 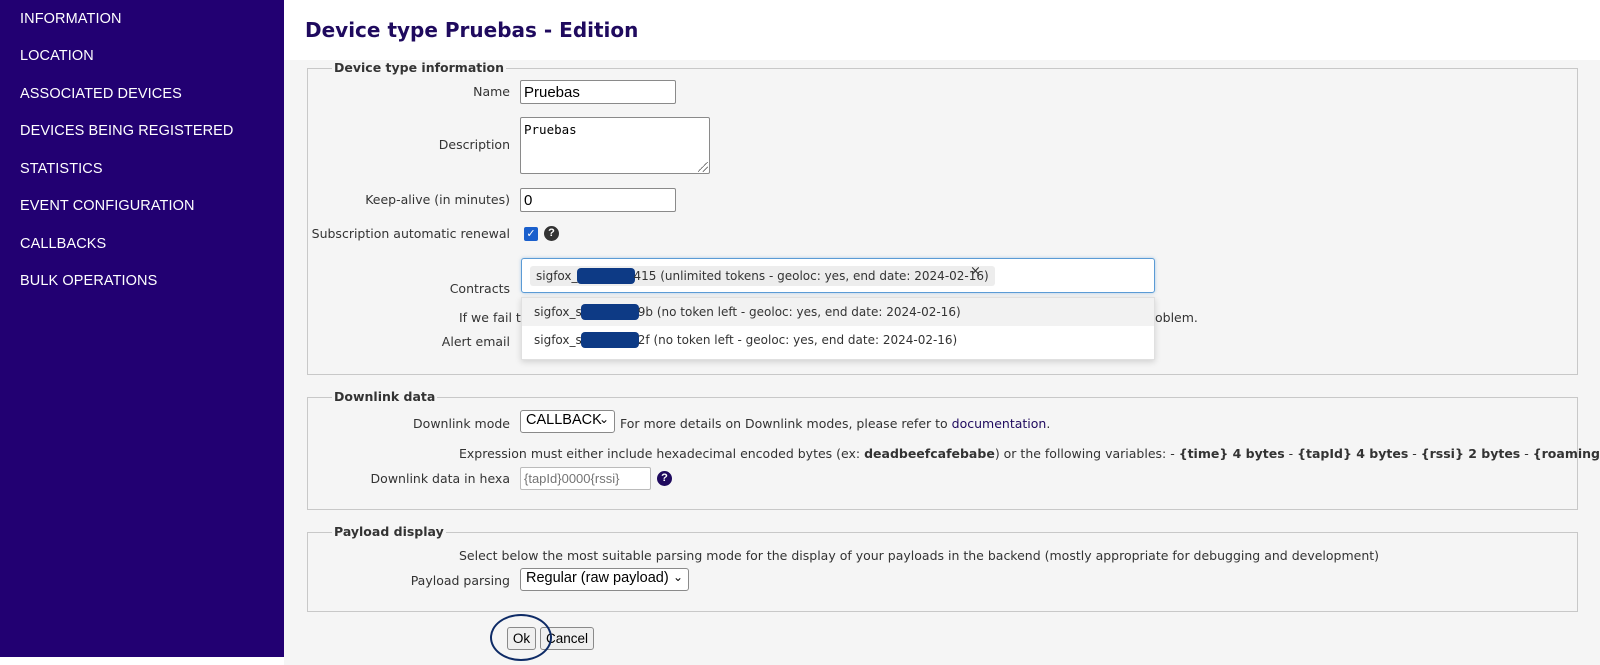 I want to click on resize-grip-icon, so click(x=703, y=167).